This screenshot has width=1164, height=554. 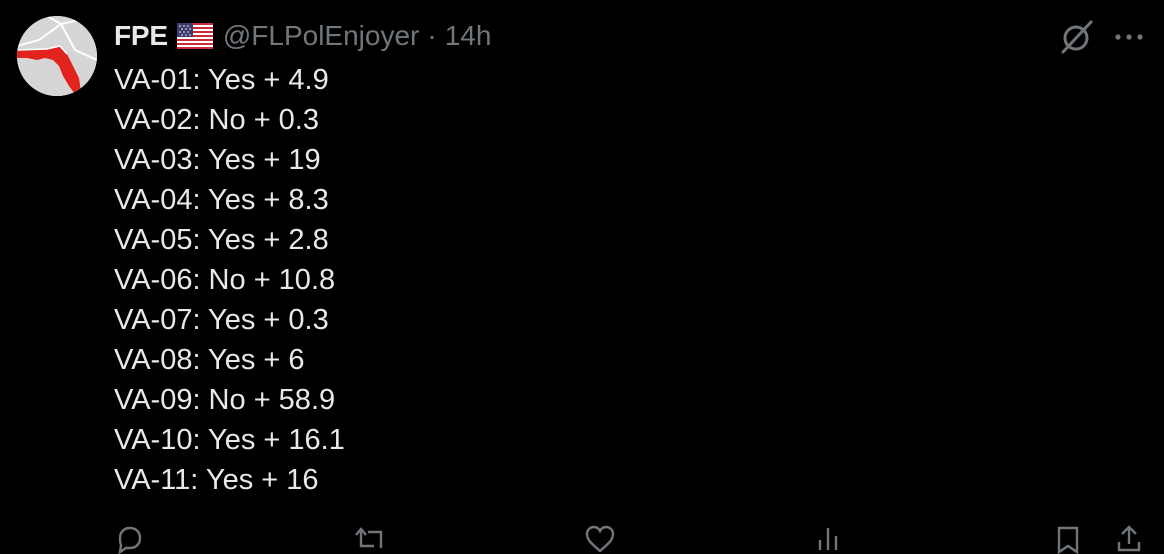 What do you see at coordinates (229, 440) in the screenshot?
I see `tweet-line: VA-10: Yes + 16.1` at bounding box center [229, 440].